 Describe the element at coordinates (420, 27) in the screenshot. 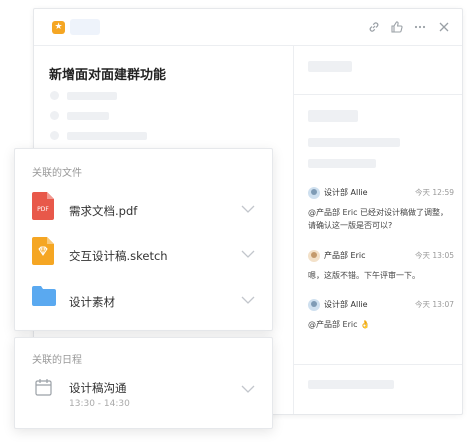

I see `more-icon` at that location.